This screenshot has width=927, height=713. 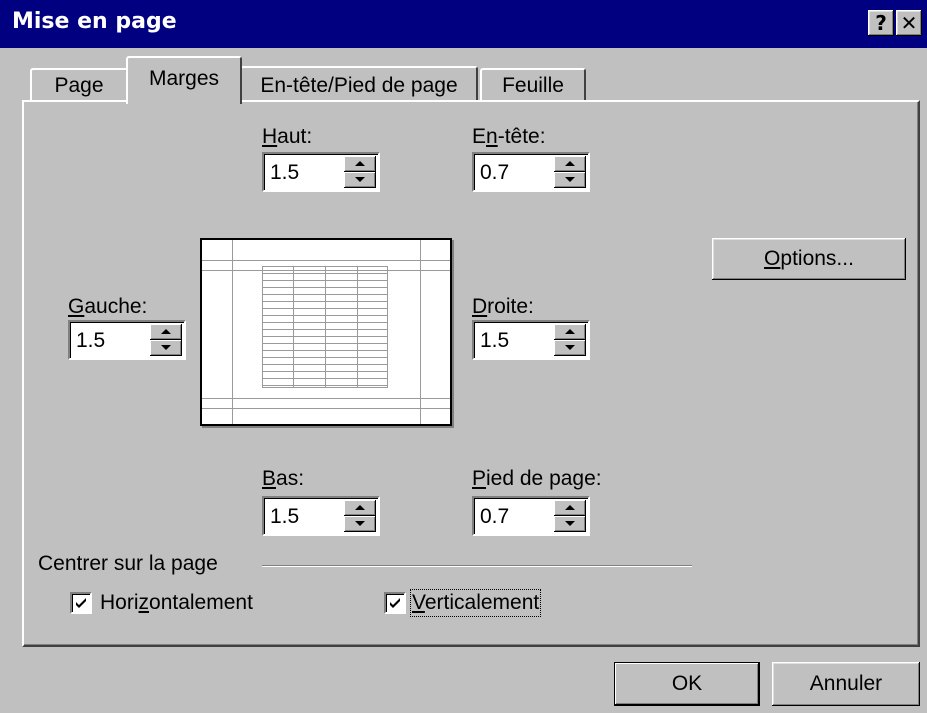 I want to click on tab-marges-label: Marges, so click(x=184, y=78).